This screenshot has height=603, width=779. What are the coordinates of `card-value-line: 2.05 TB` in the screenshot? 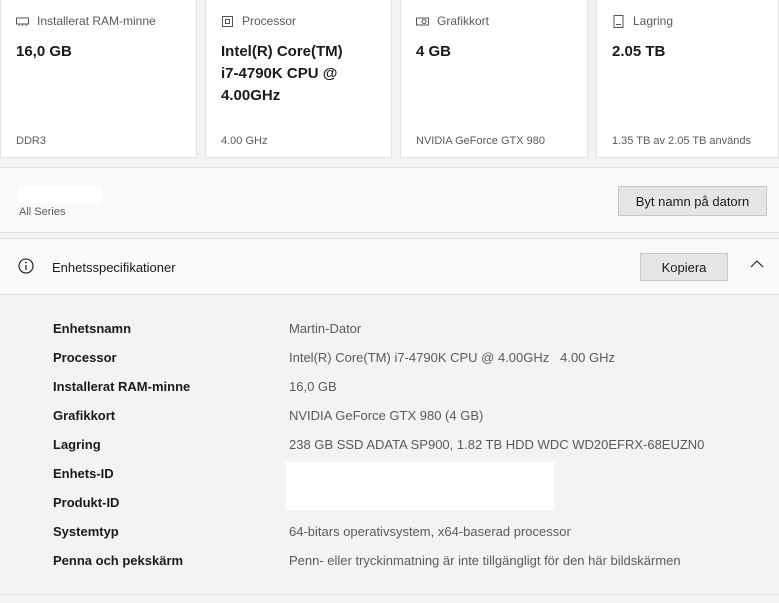 It's located at (639, 51).